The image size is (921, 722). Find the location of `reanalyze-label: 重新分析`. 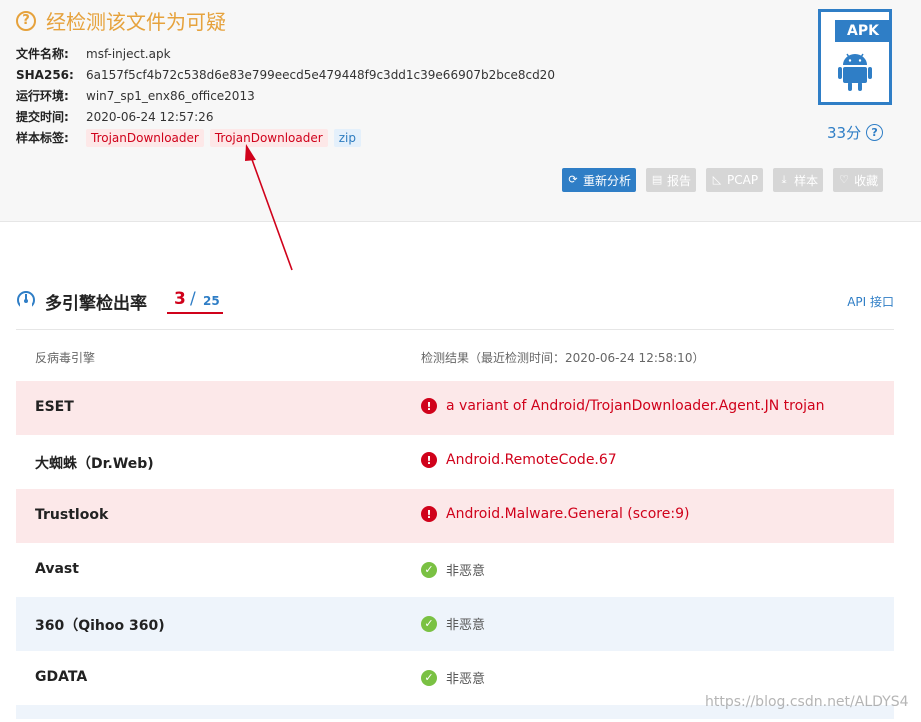

reanalyze-label: 重新分析 is located at coordinates (607, 180).